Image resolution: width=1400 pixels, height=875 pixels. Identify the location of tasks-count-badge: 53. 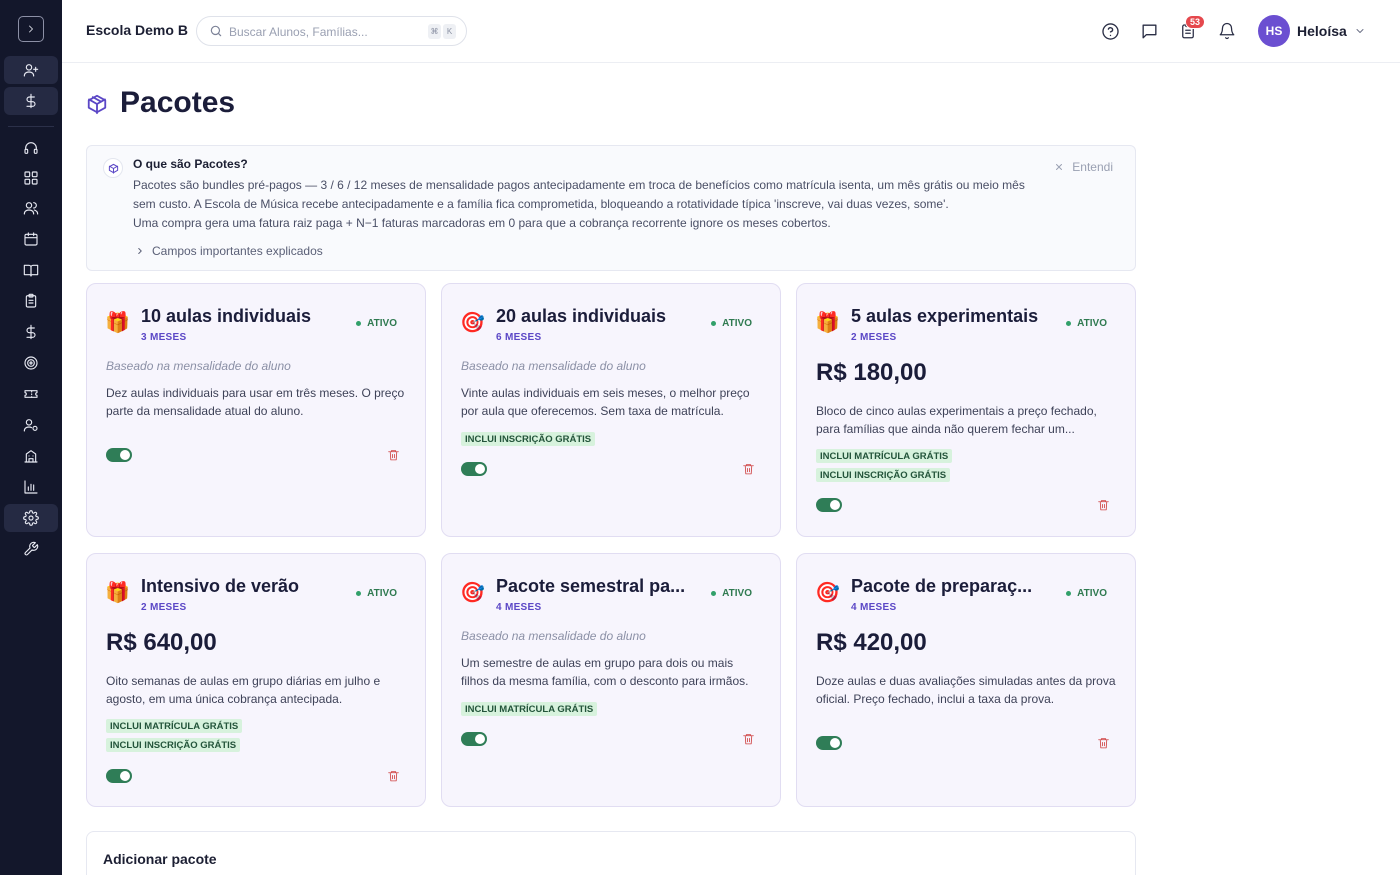
(1195, 22).